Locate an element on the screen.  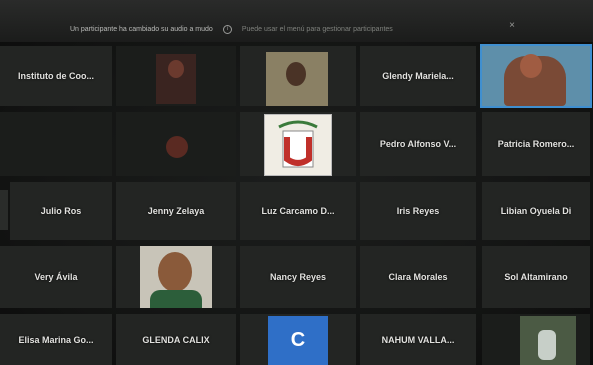
participant-tile: Libian Oyuela Di is located at coordinates (536, 211).